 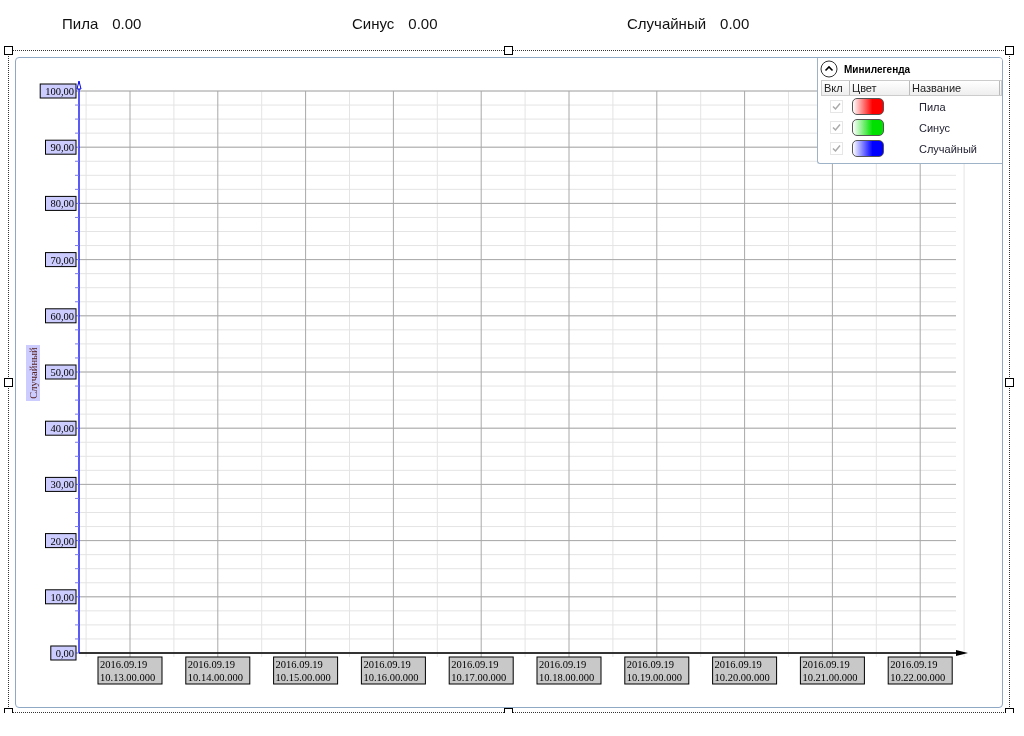 I want to click on y-tick-label: 70,00, so click(x=61, y=260).